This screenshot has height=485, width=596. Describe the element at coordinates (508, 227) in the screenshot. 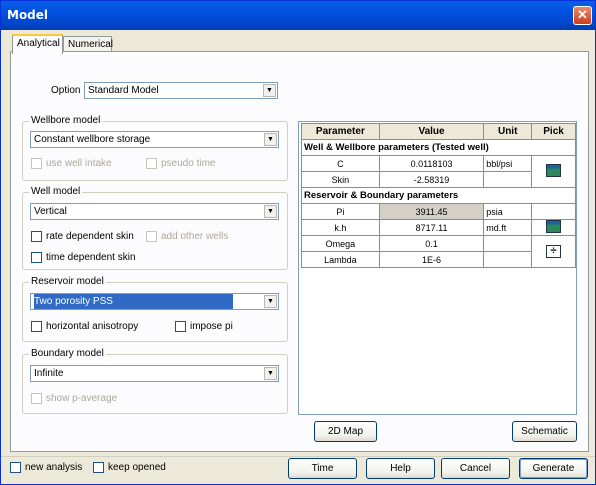

I see `unit-kh: md.ft` at that location.